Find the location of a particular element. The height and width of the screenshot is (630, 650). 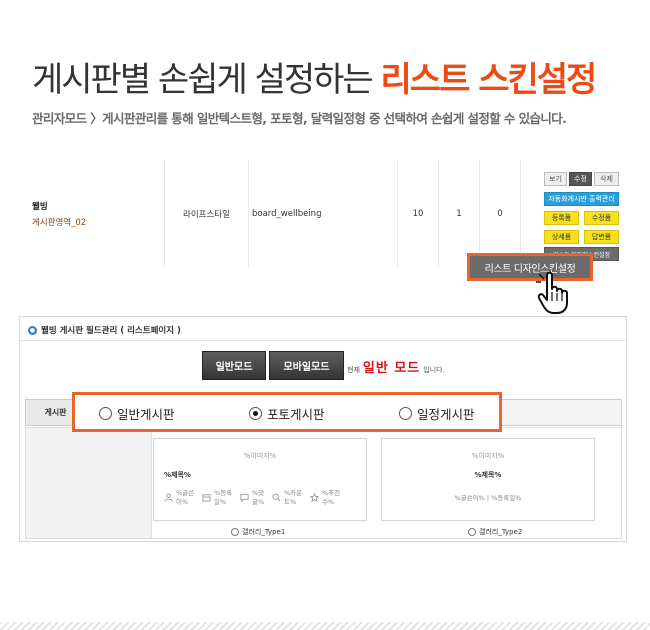

board-id: board_wellbeing is located at coordinates (323, 214).